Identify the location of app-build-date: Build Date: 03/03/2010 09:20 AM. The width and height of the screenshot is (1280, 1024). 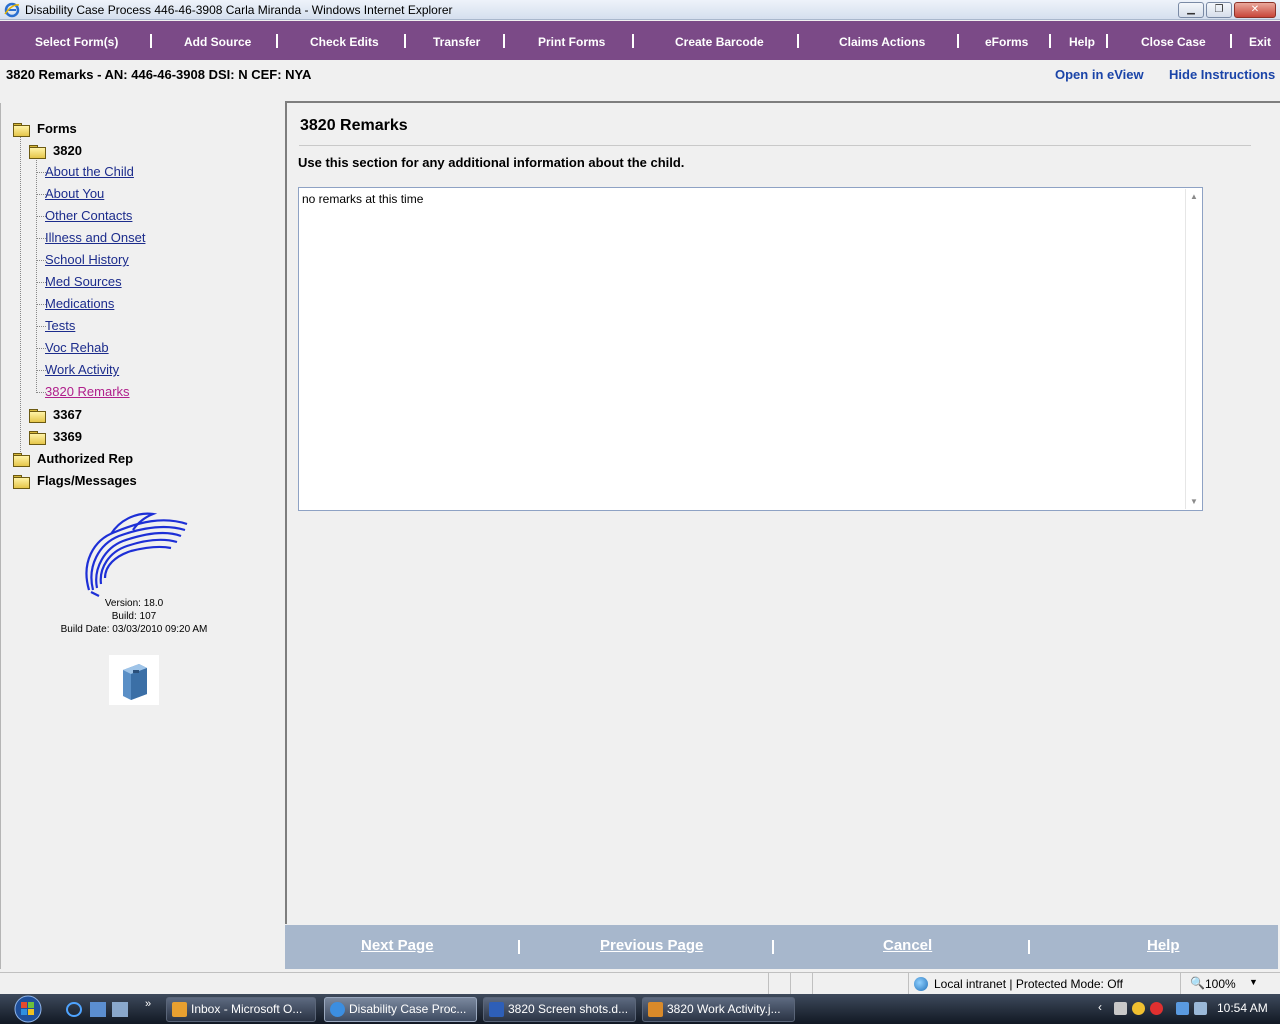
(134, 629).